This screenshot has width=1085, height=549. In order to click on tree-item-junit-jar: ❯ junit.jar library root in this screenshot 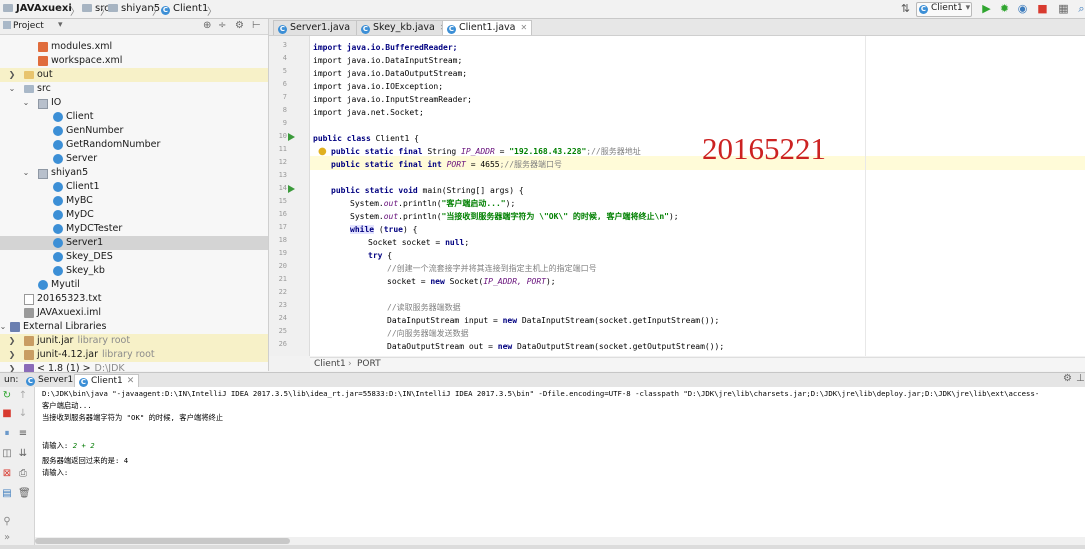, I will do `click(134, 341)`.